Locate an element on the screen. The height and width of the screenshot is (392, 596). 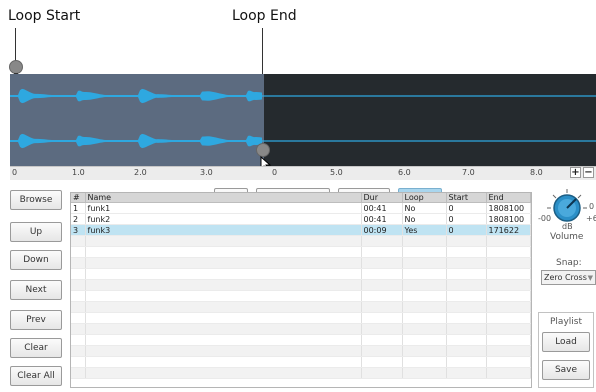
table-row-selected: 3 funk3 00:09 Yes 0 171622 is located at coordinates (301, 230).